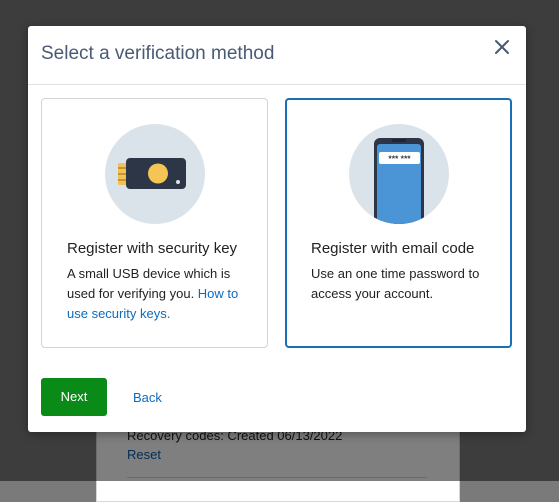 This screenshot has height=502, width=559. I want to click on next-button: Next, so click(74, 397).